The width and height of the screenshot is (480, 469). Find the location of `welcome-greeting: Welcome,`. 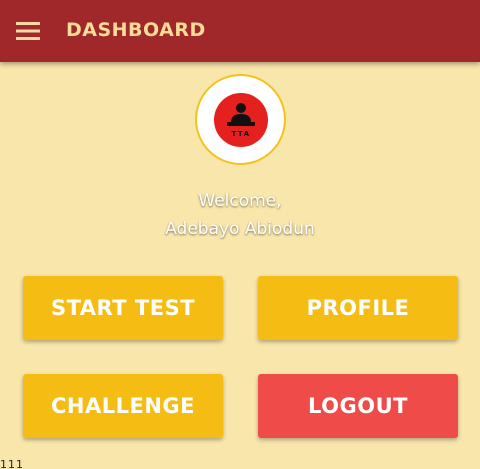

welcome-greeting: Welcome, is located at coordinates (240, 201).